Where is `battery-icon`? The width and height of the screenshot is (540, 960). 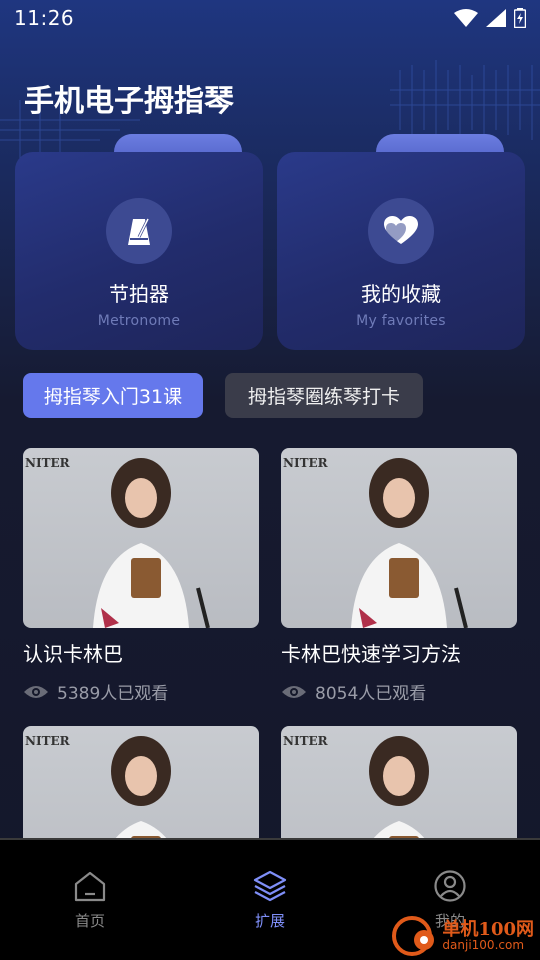
battery-icon is located at coordinates (520, 18).